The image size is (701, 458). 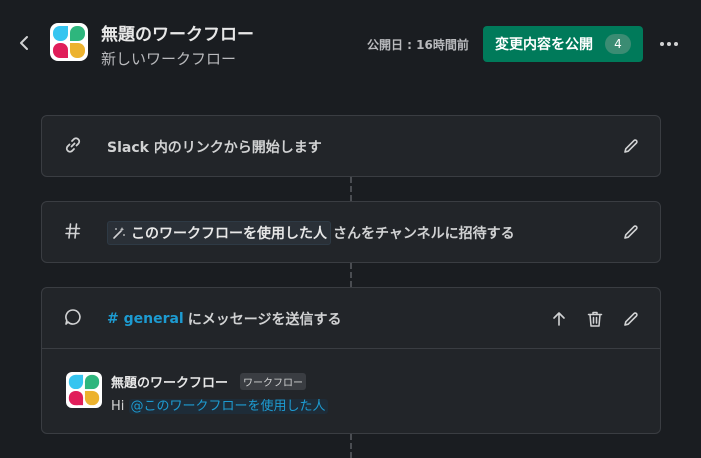 I want to click on slack-logo-icon, so click(x=69, y=42).